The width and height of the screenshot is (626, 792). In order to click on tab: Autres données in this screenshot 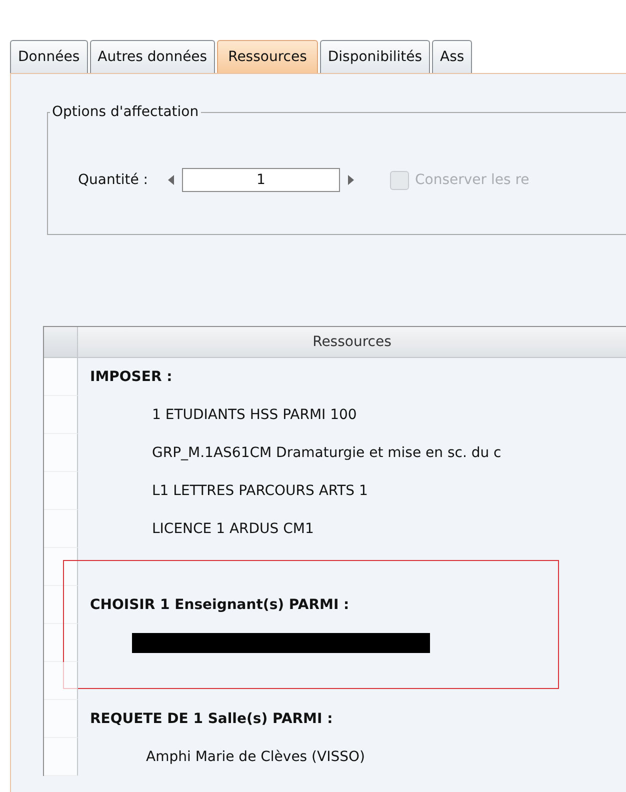, I will do `click(153, 56)`.